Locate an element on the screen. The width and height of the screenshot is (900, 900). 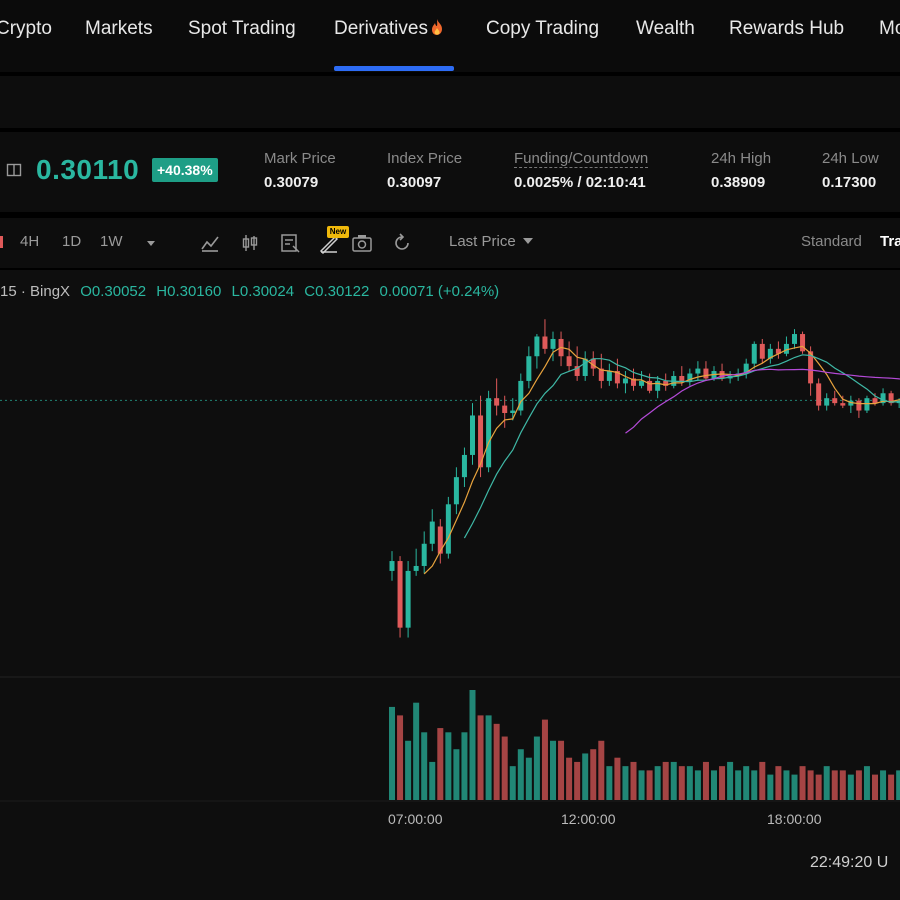
time-axis-tick: 07:00:00 is located at coordinates (415, 819).